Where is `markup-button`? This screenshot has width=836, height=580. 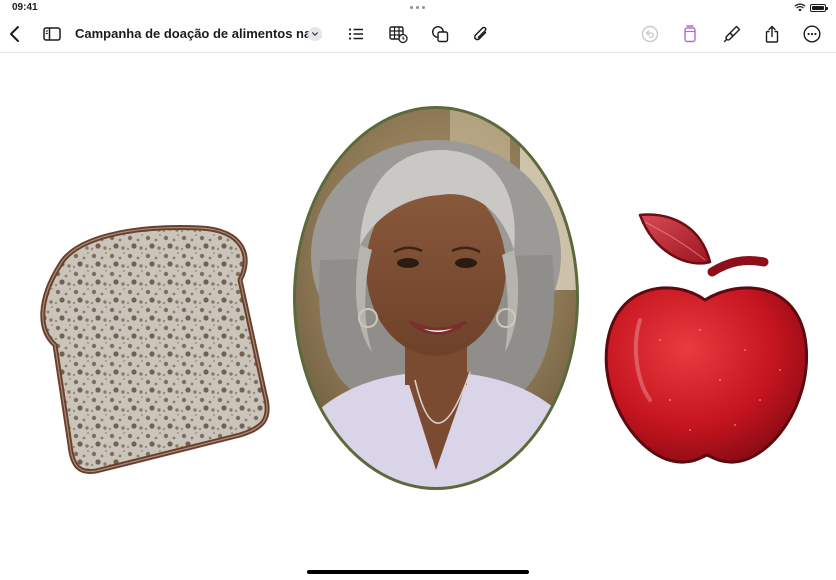 markup-button is located at coordinates (732, 34).